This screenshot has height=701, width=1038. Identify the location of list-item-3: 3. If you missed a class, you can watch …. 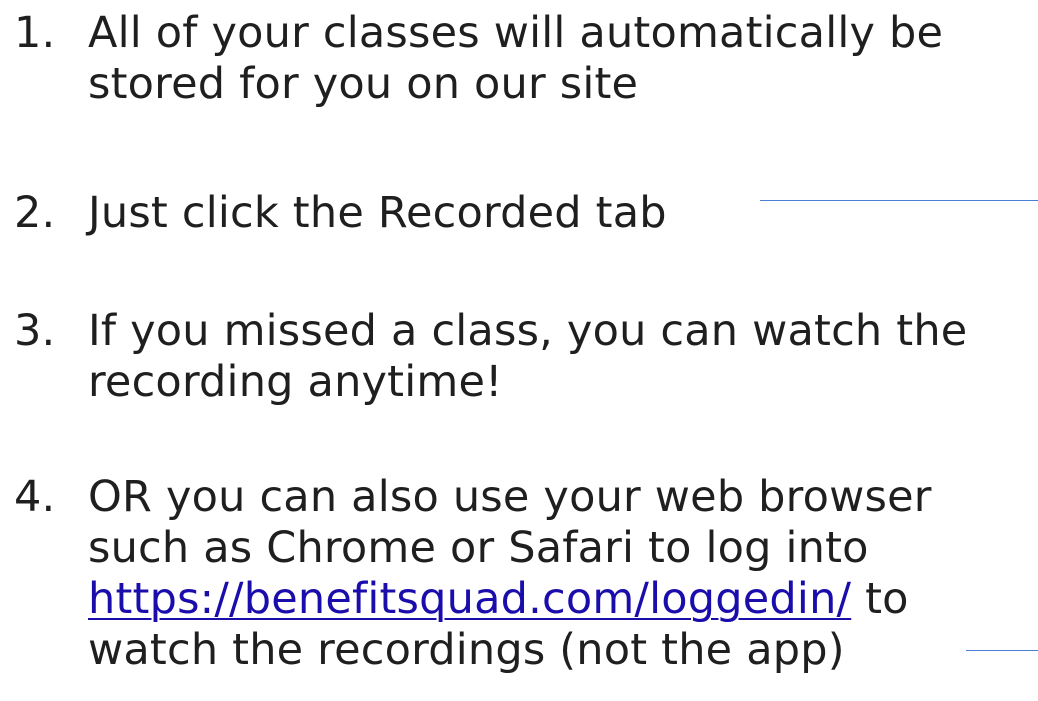
(519, 357).